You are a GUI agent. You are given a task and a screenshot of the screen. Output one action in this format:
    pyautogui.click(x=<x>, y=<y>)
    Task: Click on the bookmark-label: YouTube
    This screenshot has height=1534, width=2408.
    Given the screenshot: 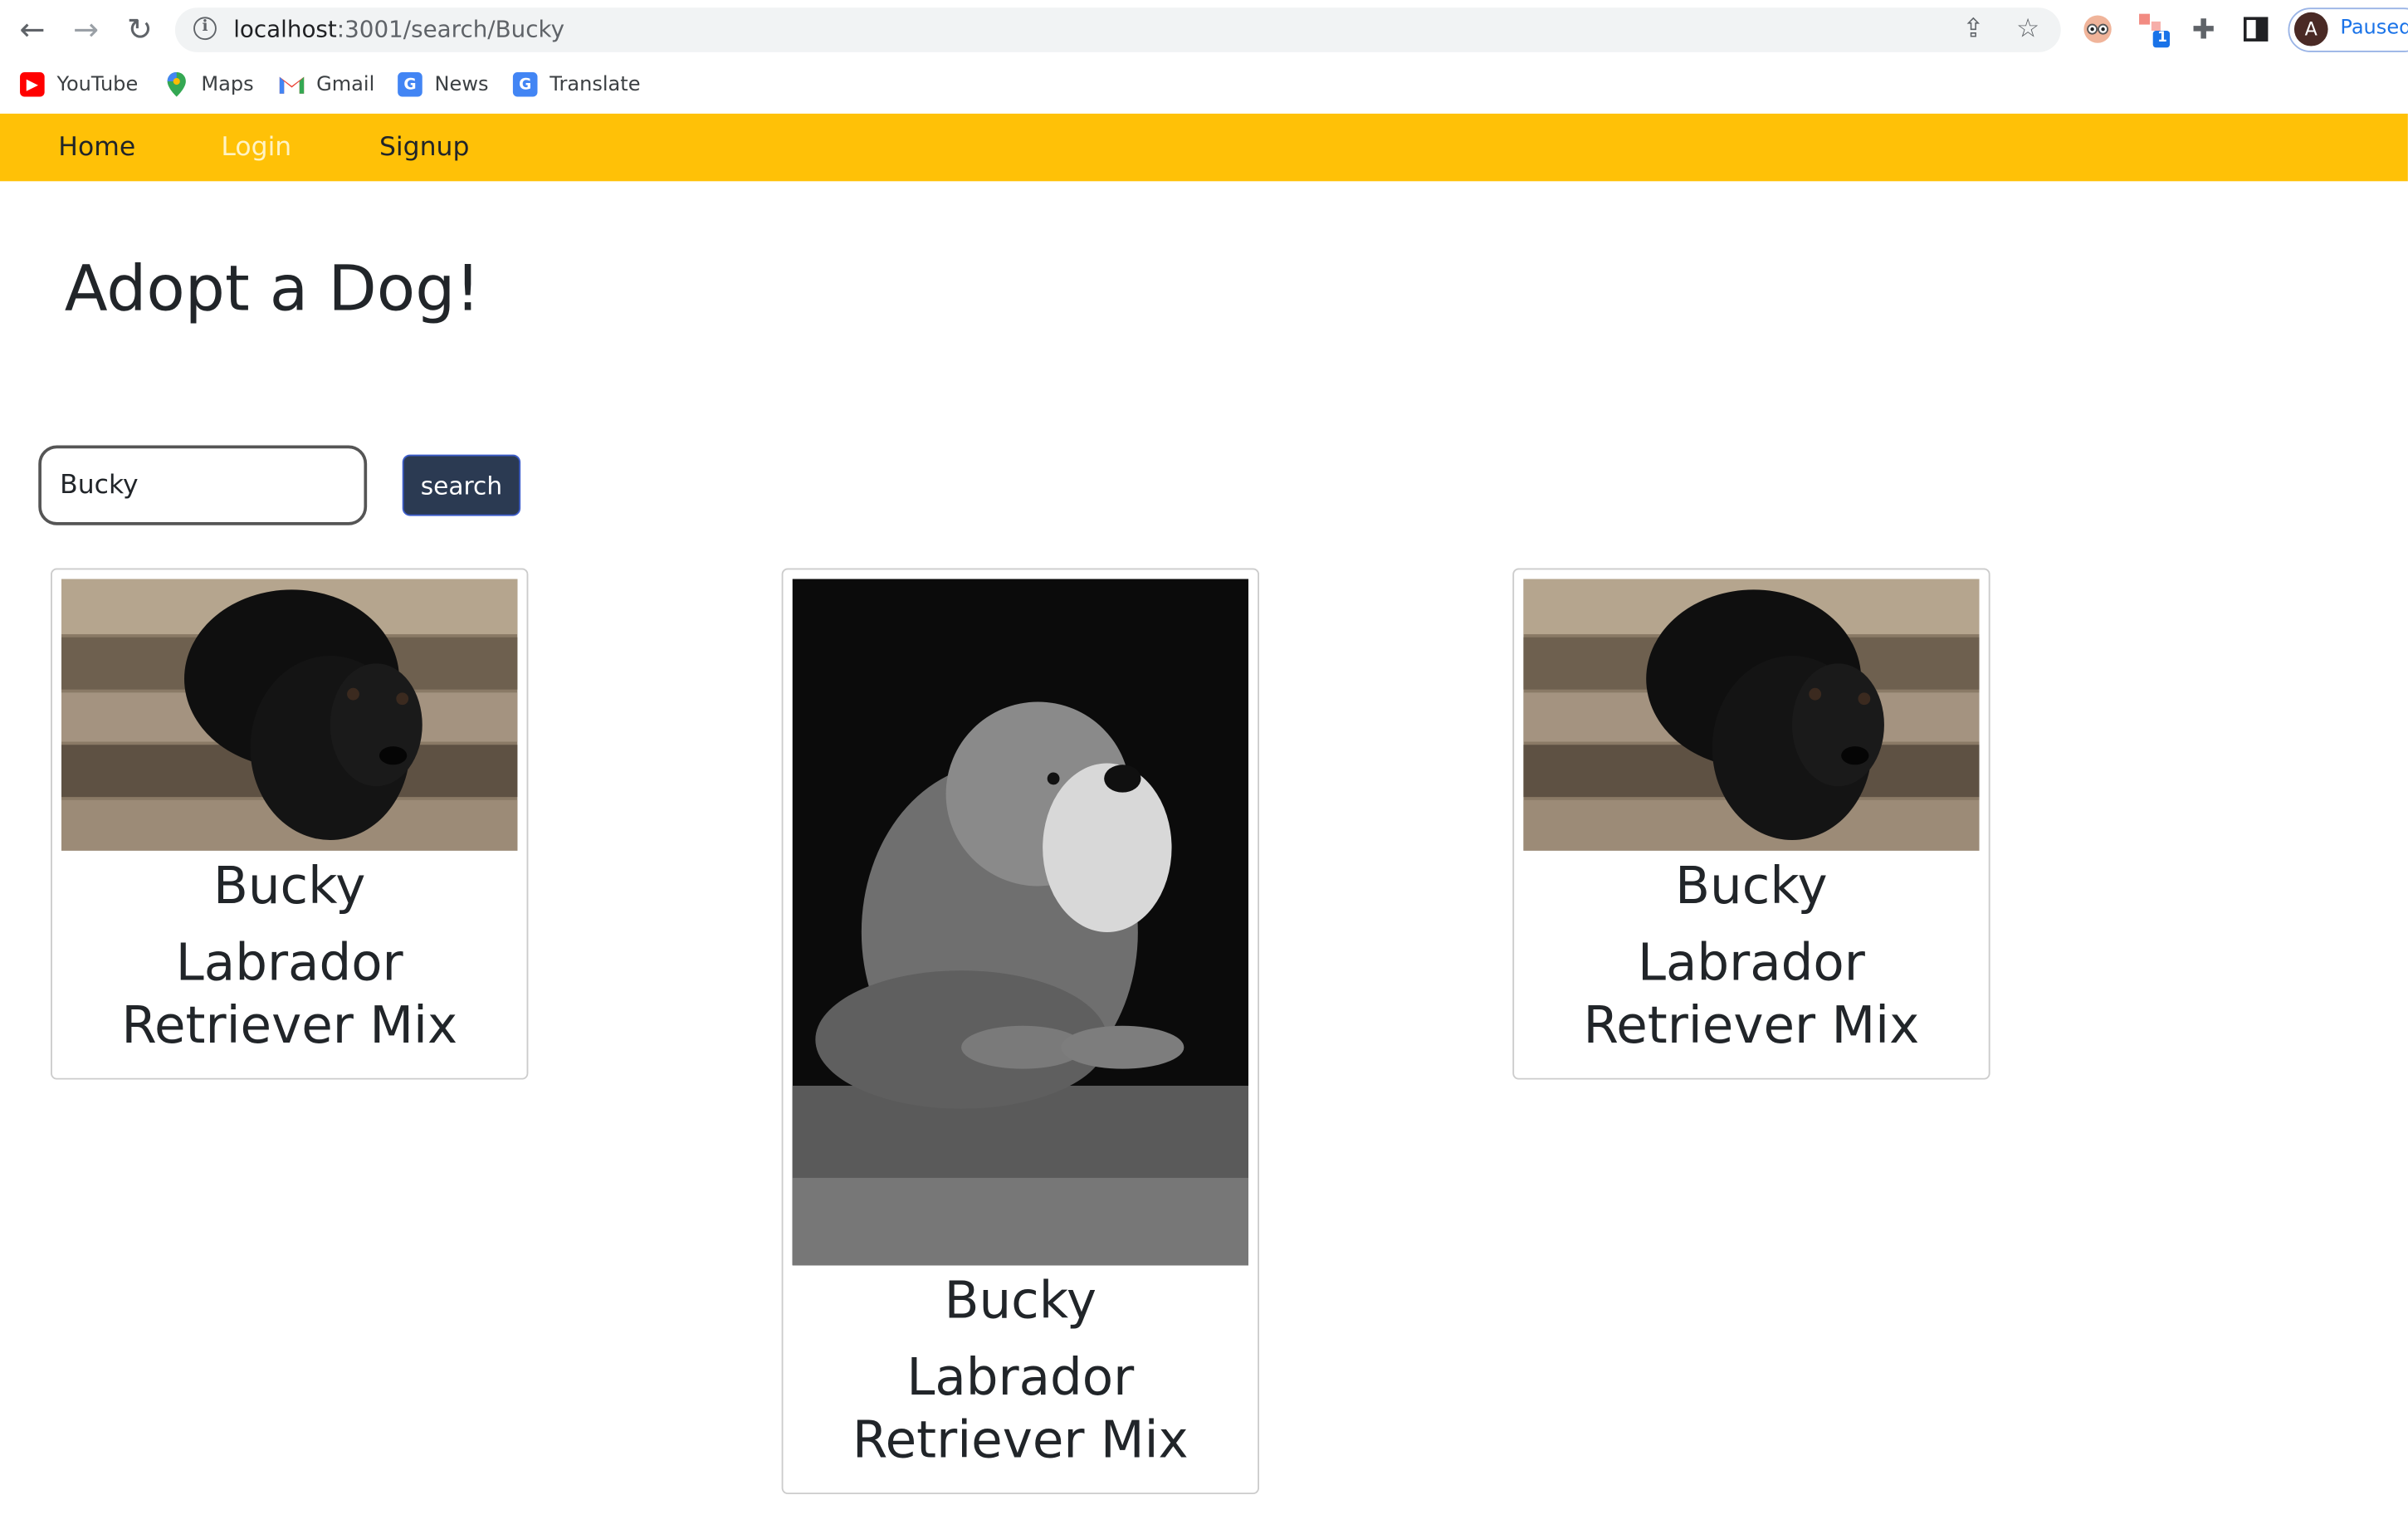 What is the action you would take?
    pyautogui.click(x=97, y=84)
    